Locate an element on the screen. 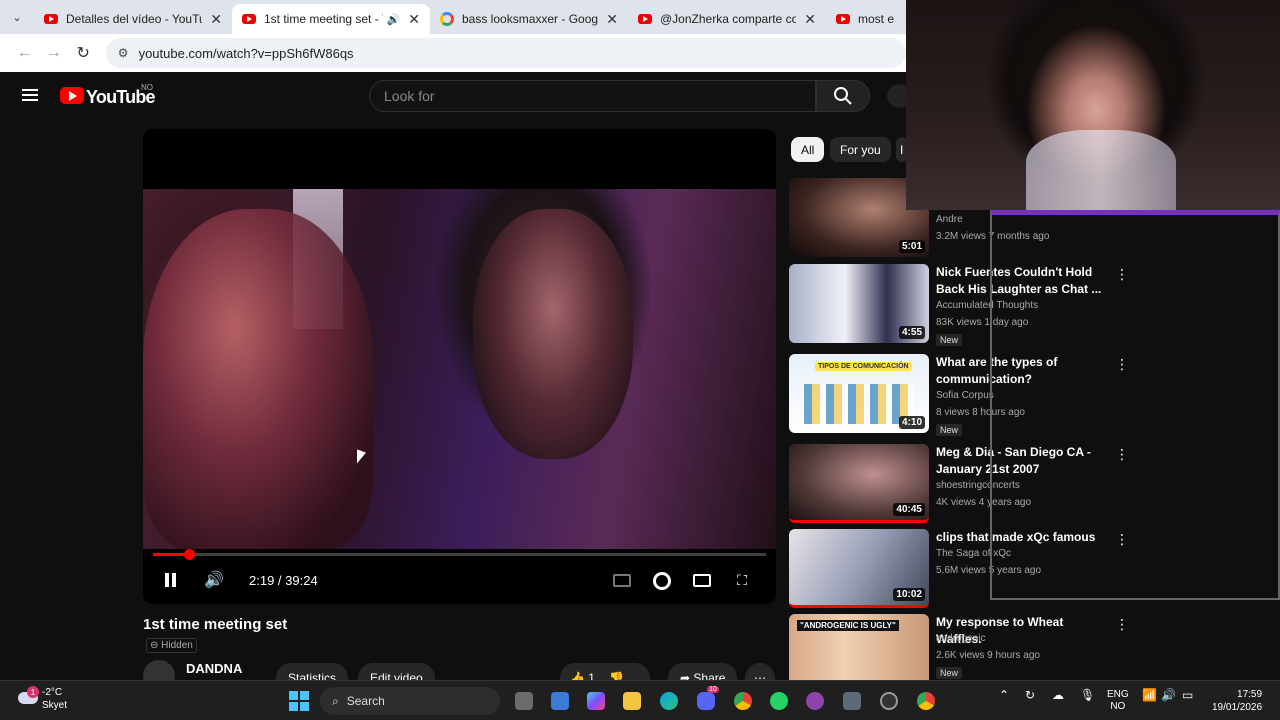 Image resolution: width=1280 pixels, height=720 pixels. video-person-right is located at coordinates (553, 334).